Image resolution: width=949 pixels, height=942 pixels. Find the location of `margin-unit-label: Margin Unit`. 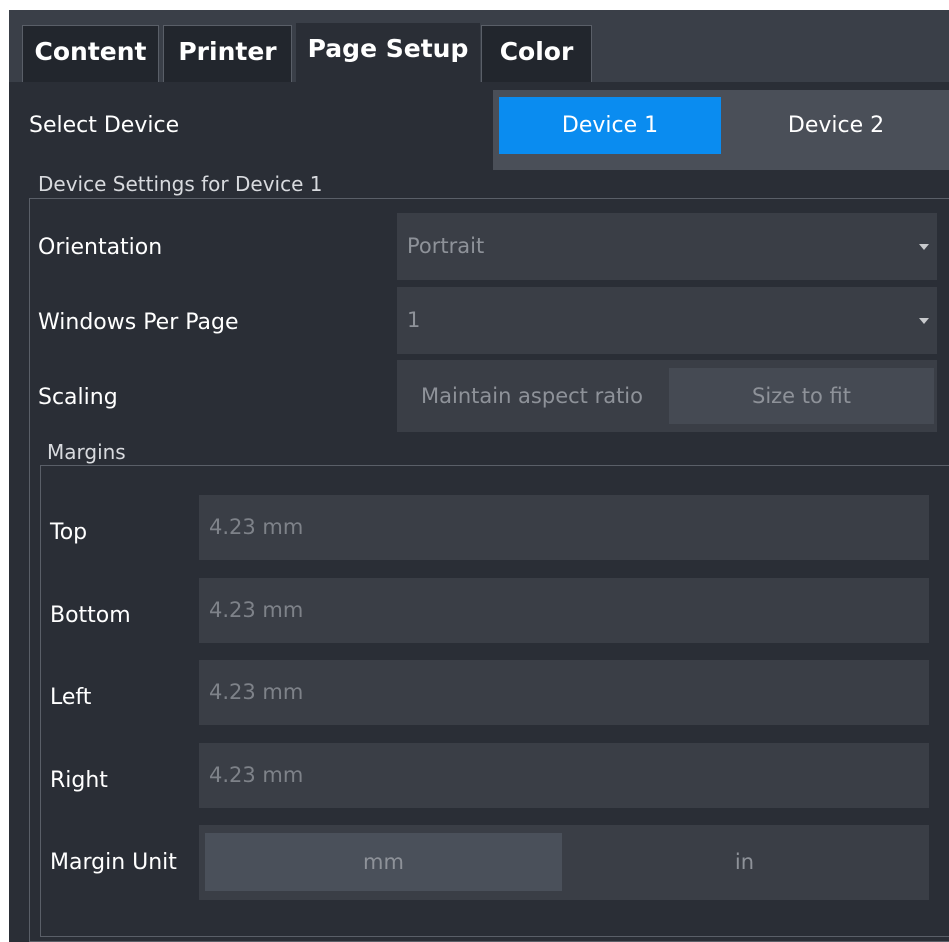

margin-unit-label: Margin Unit is located at coordinates (113, 862).